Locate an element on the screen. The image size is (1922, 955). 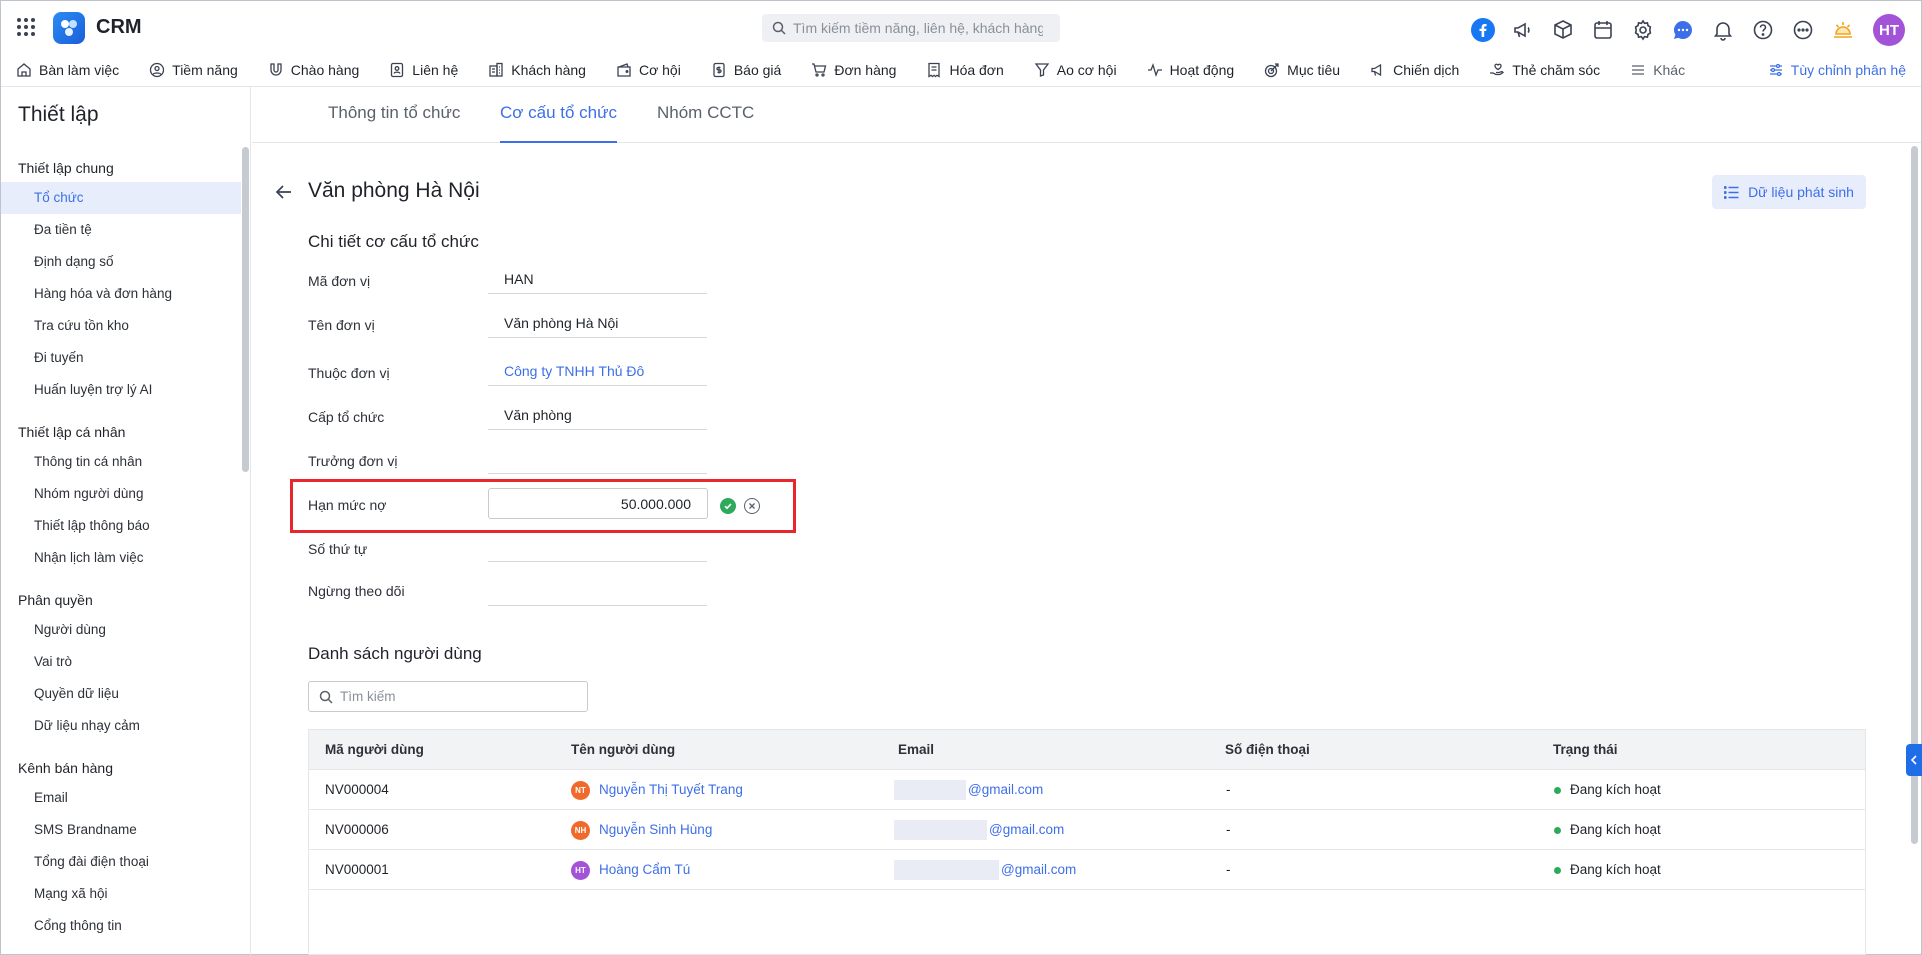
module-khac: Khác is located at coordinates (1657, 70).